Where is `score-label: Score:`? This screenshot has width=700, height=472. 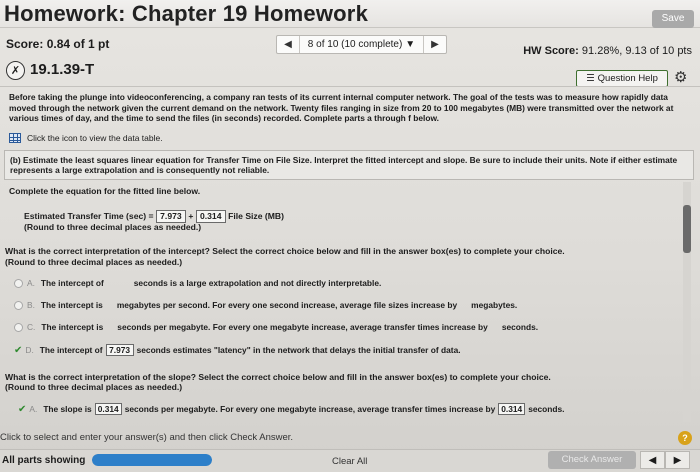 score-label: Score: is located at coordinates (25, 44).